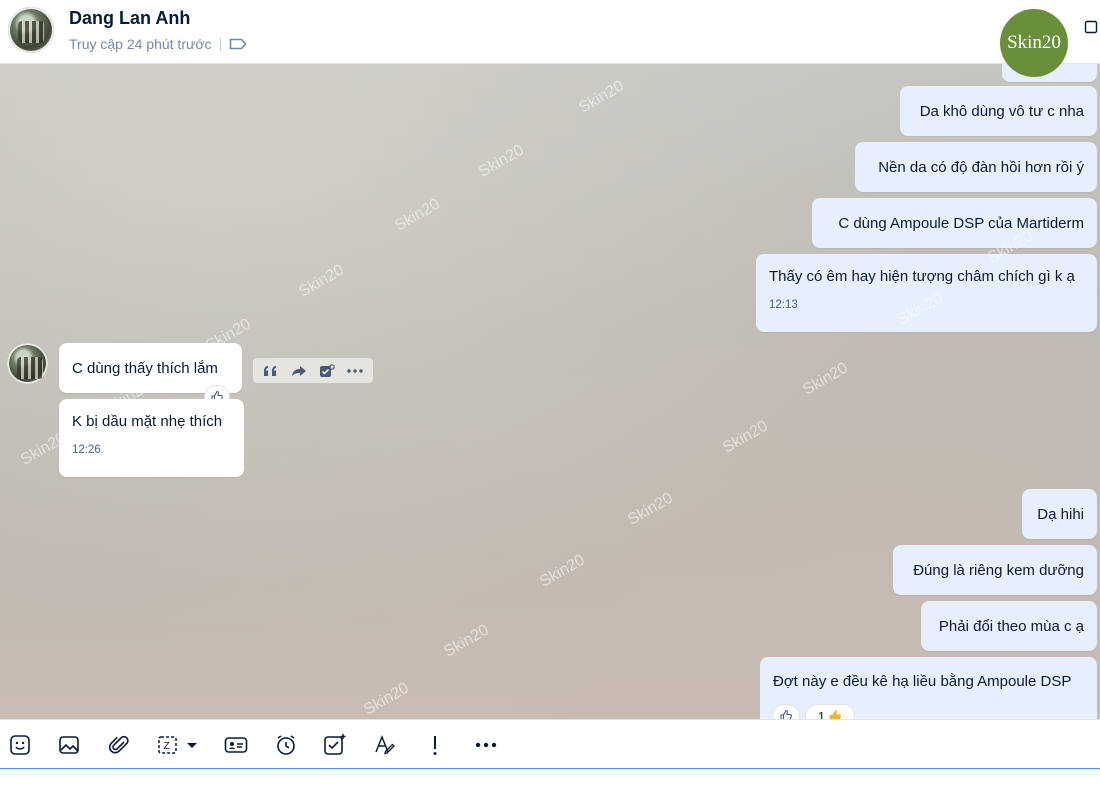 The image size is (1100, 788). I want to click on more-actions-icon, so click(355, 370).